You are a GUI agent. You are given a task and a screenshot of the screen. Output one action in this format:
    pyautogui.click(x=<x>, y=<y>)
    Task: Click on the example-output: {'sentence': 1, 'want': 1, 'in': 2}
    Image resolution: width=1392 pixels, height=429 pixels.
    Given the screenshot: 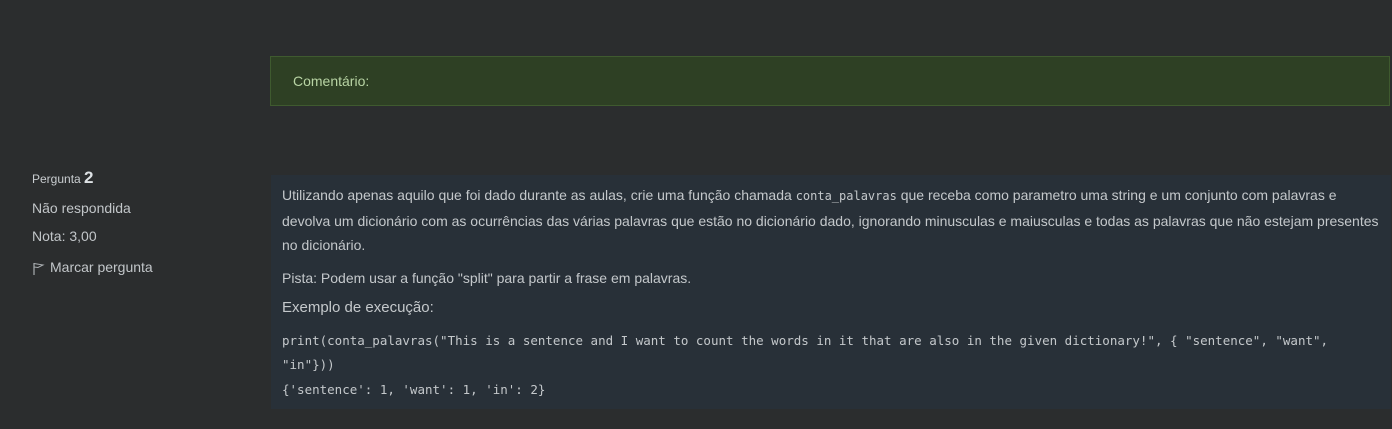 What is the action you would take?
    pyautogui.click(x=414, y=389)
    